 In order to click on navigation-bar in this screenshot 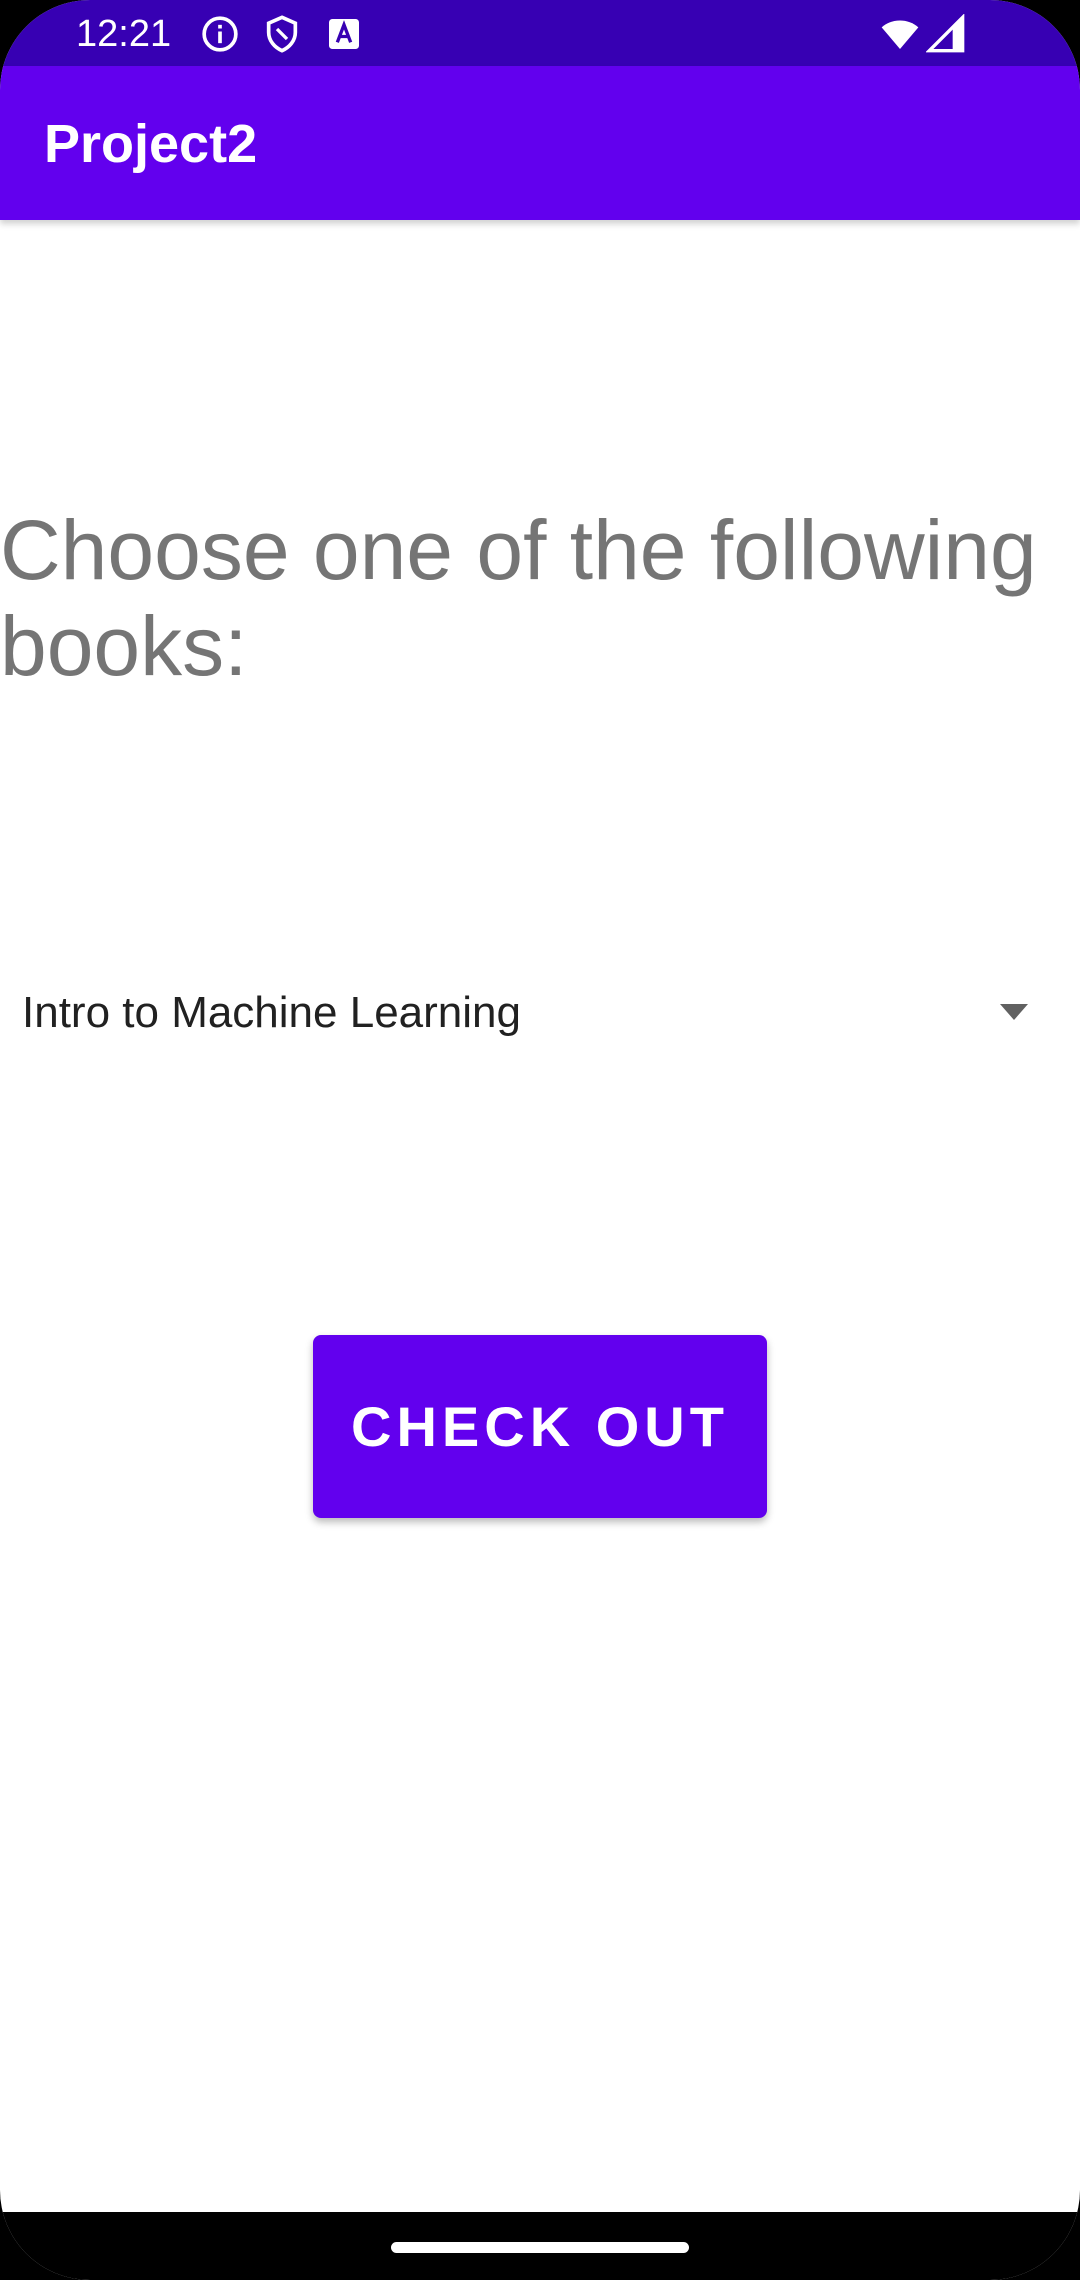, I will do `click(540, 2246)`.